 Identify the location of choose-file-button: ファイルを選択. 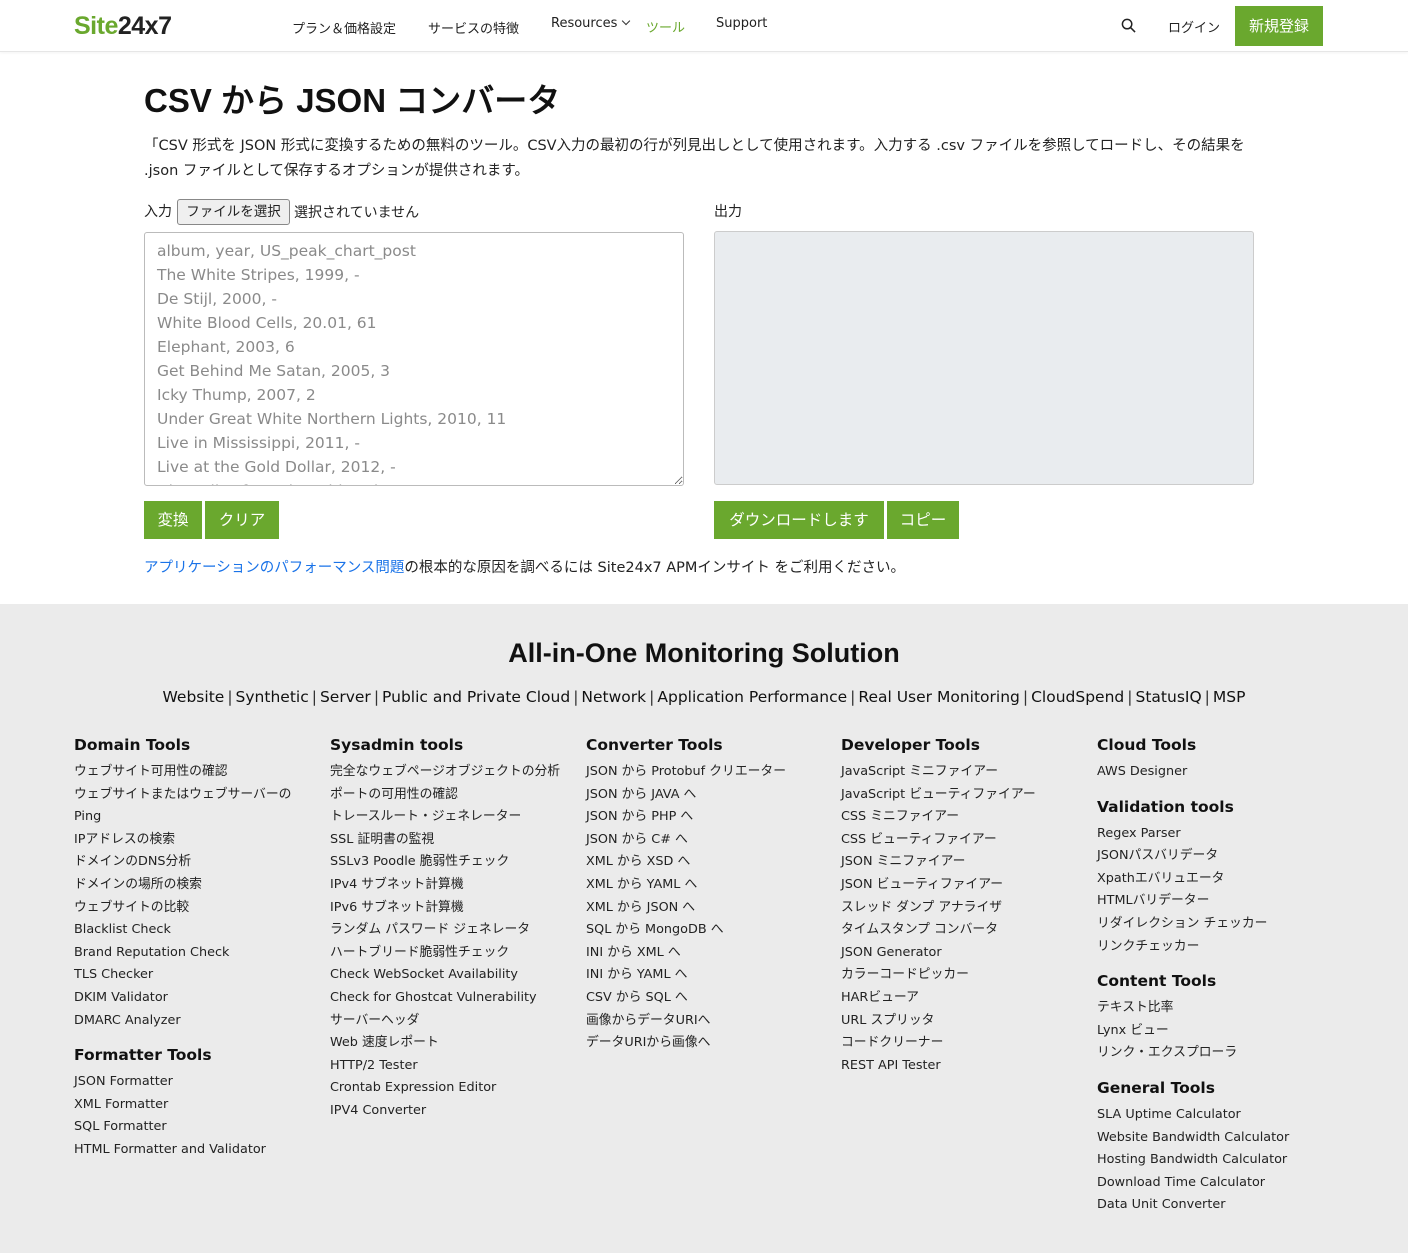
(233, 212).